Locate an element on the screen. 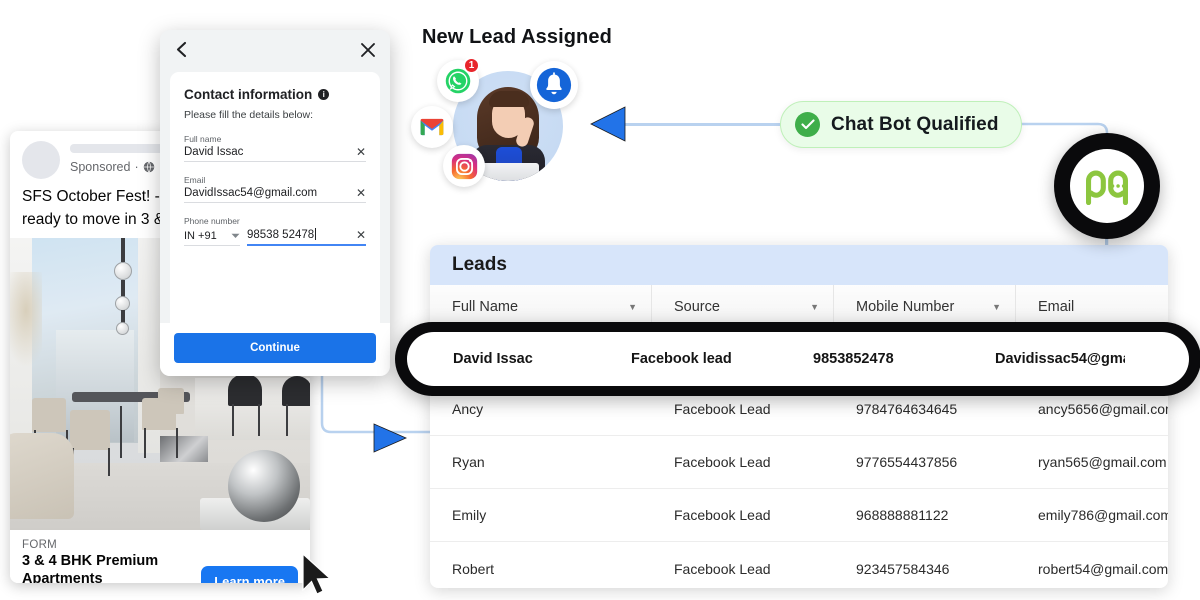 The height and width of the screenshot is (600, 1200). cell-full-name: Robert is located at coordinates (473, 568).